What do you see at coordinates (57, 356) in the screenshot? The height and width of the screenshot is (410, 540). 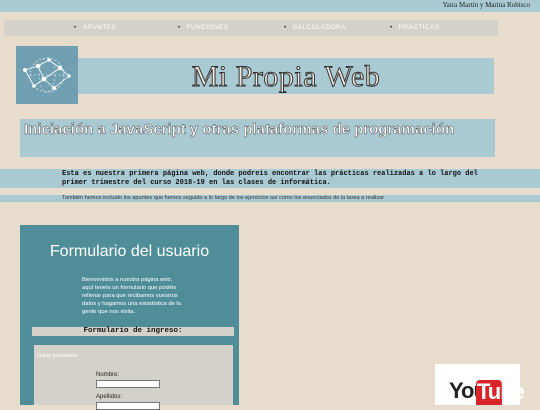 I see `fieldset-legend: Datos personales` at bounding box center [57, 356].